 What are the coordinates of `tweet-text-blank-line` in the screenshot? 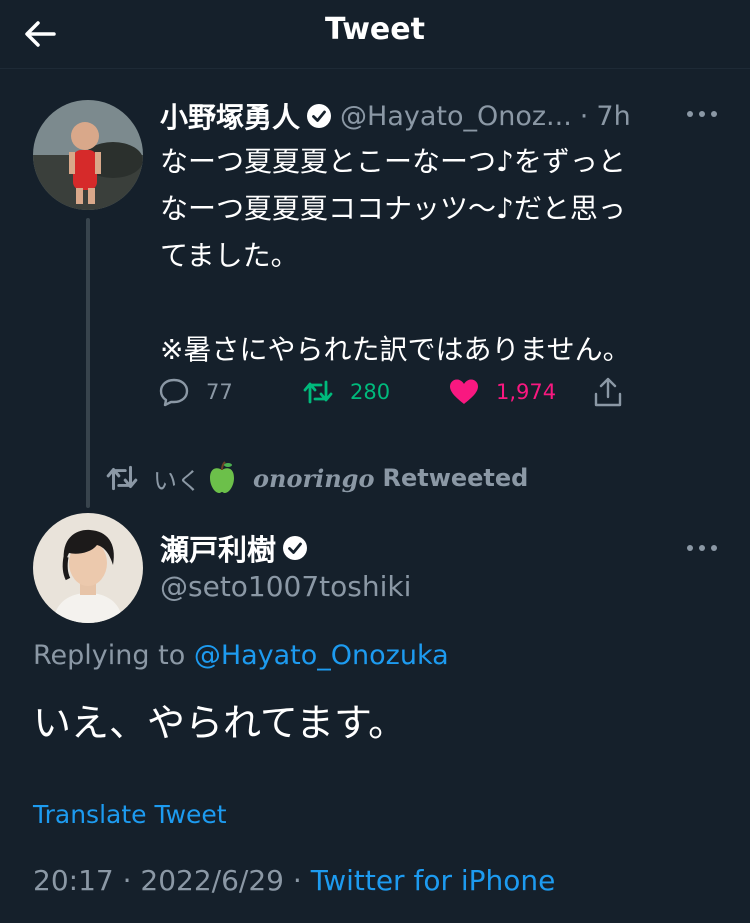 It's located at (440, 302).